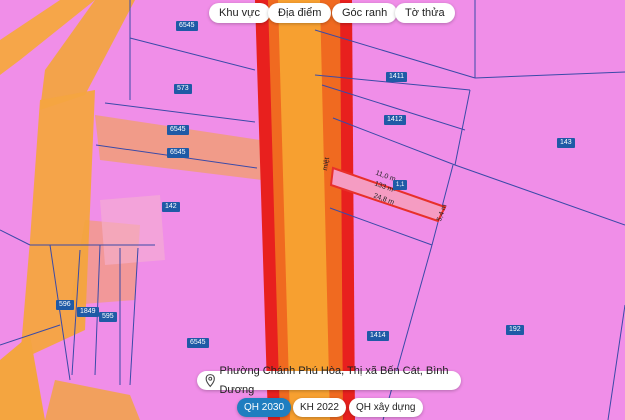  Describe the element at coordinates (239, 13) in the screenshot. I see `filter-khu-vuc: Khu vực` at that location.